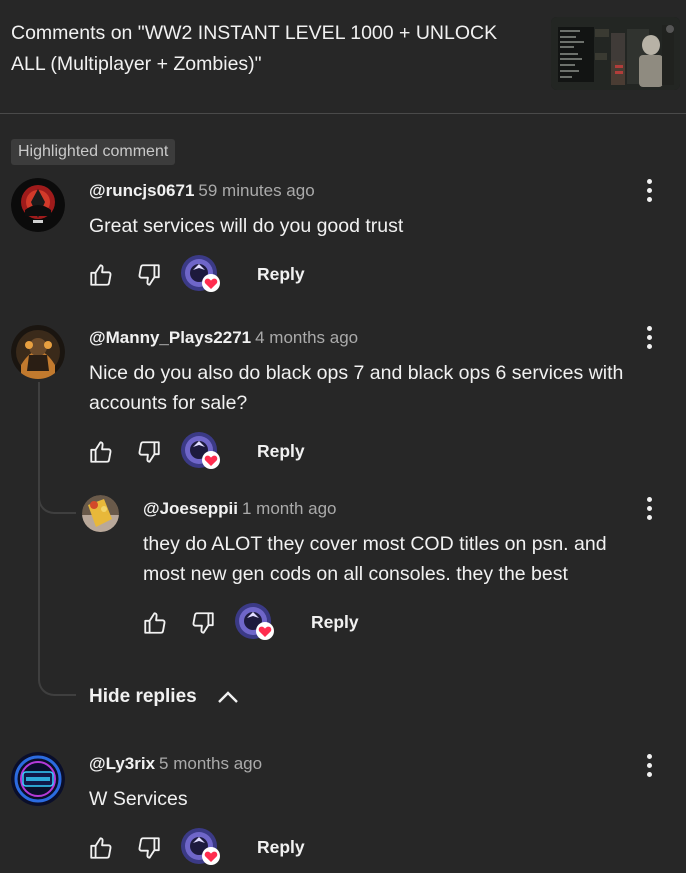  I want to click on comment-meta: @Ly3rix 5 months ago, so click(175, 764).